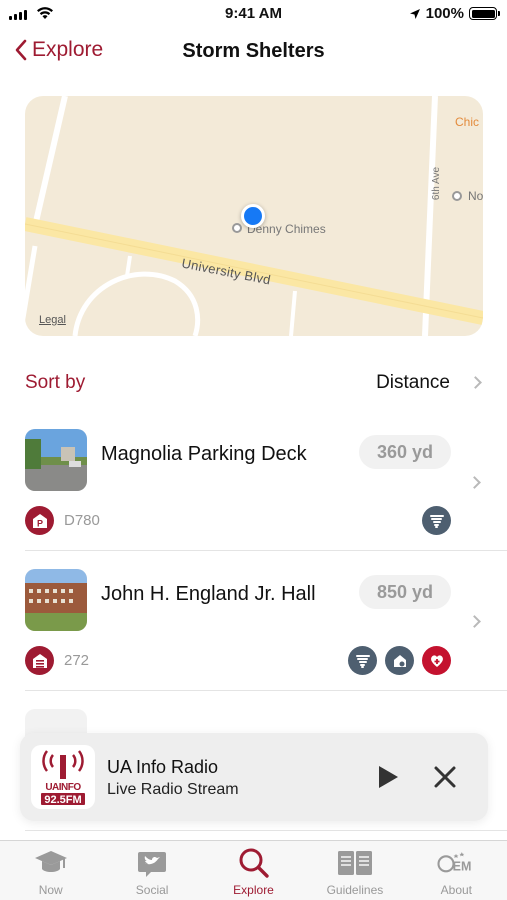 Image resolution: width=507 pixels, height=900 pixels. I want to click on room-code: D780, so click(82, 520).